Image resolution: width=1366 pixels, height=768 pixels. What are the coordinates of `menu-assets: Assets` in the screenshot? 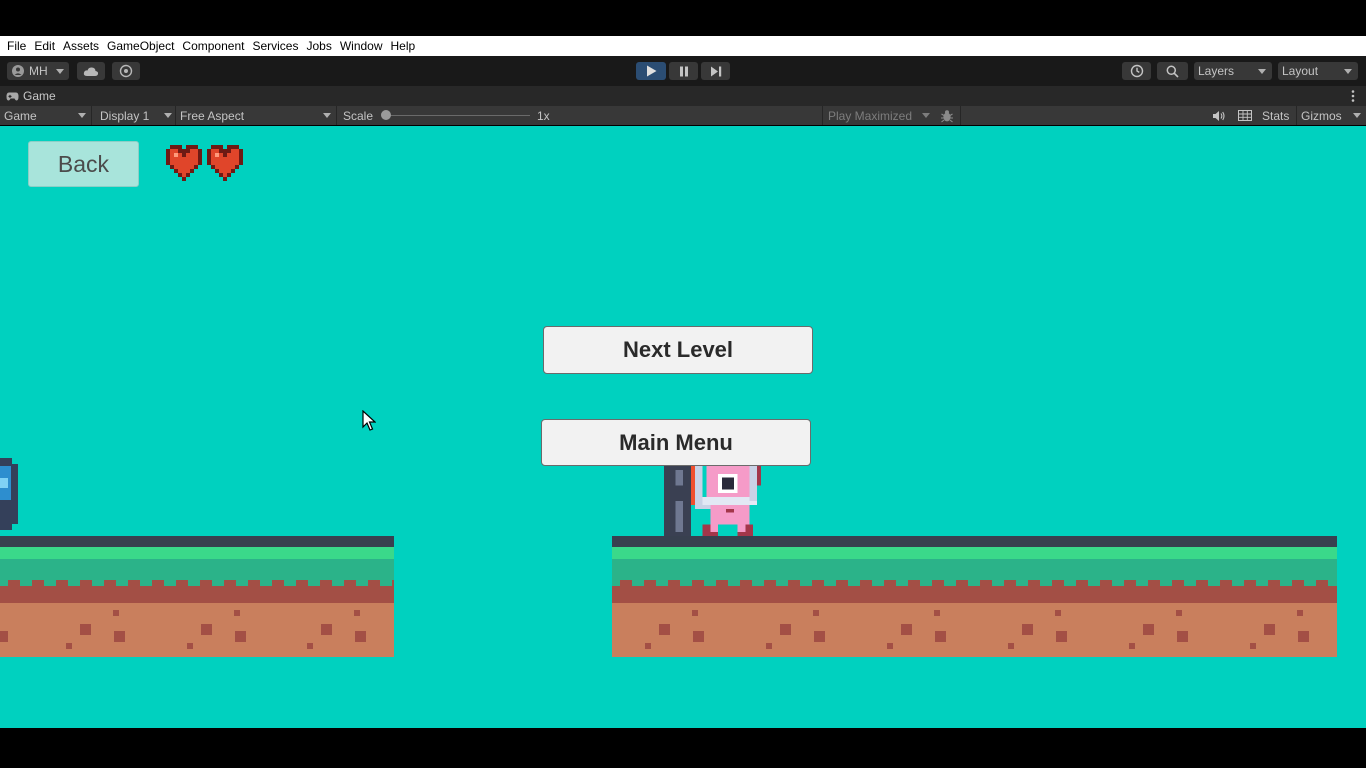 It's located at (81, 46).